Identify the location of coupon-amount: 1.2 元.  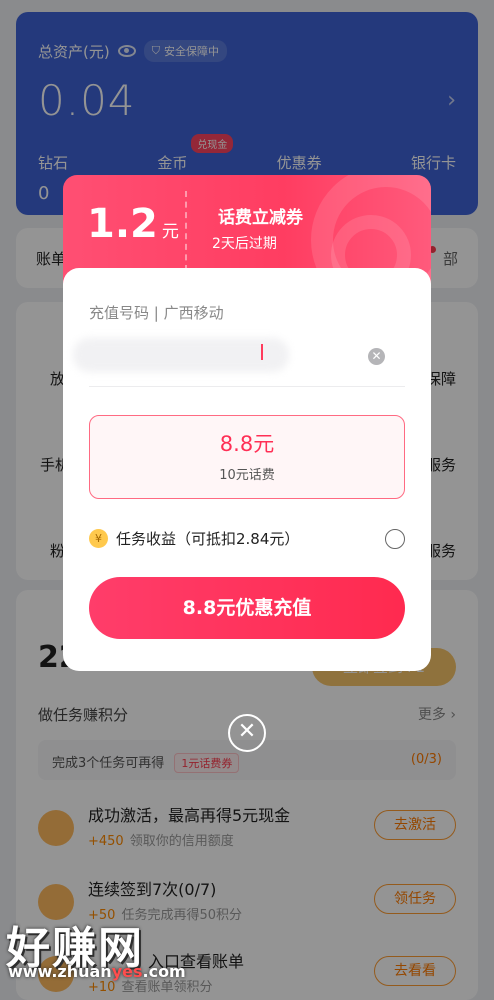
(133, 224).